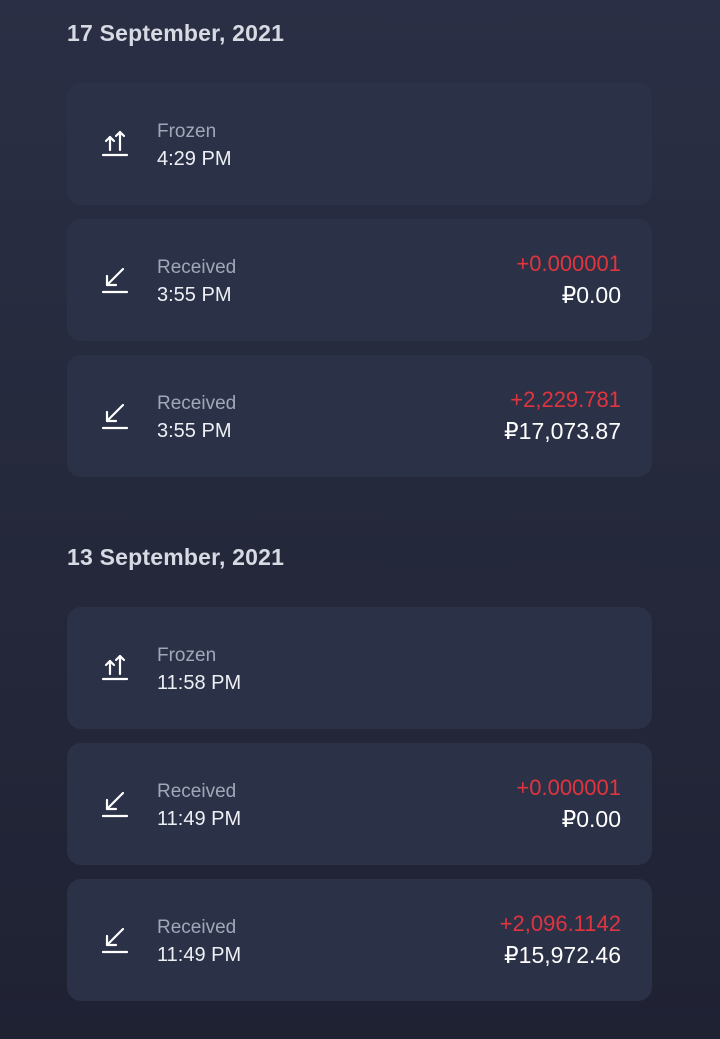  Describe the element at coordinates (359, 144) in the screenshot. I see `transaction-row-frozen: Frozen 4:29 PM` at that location.